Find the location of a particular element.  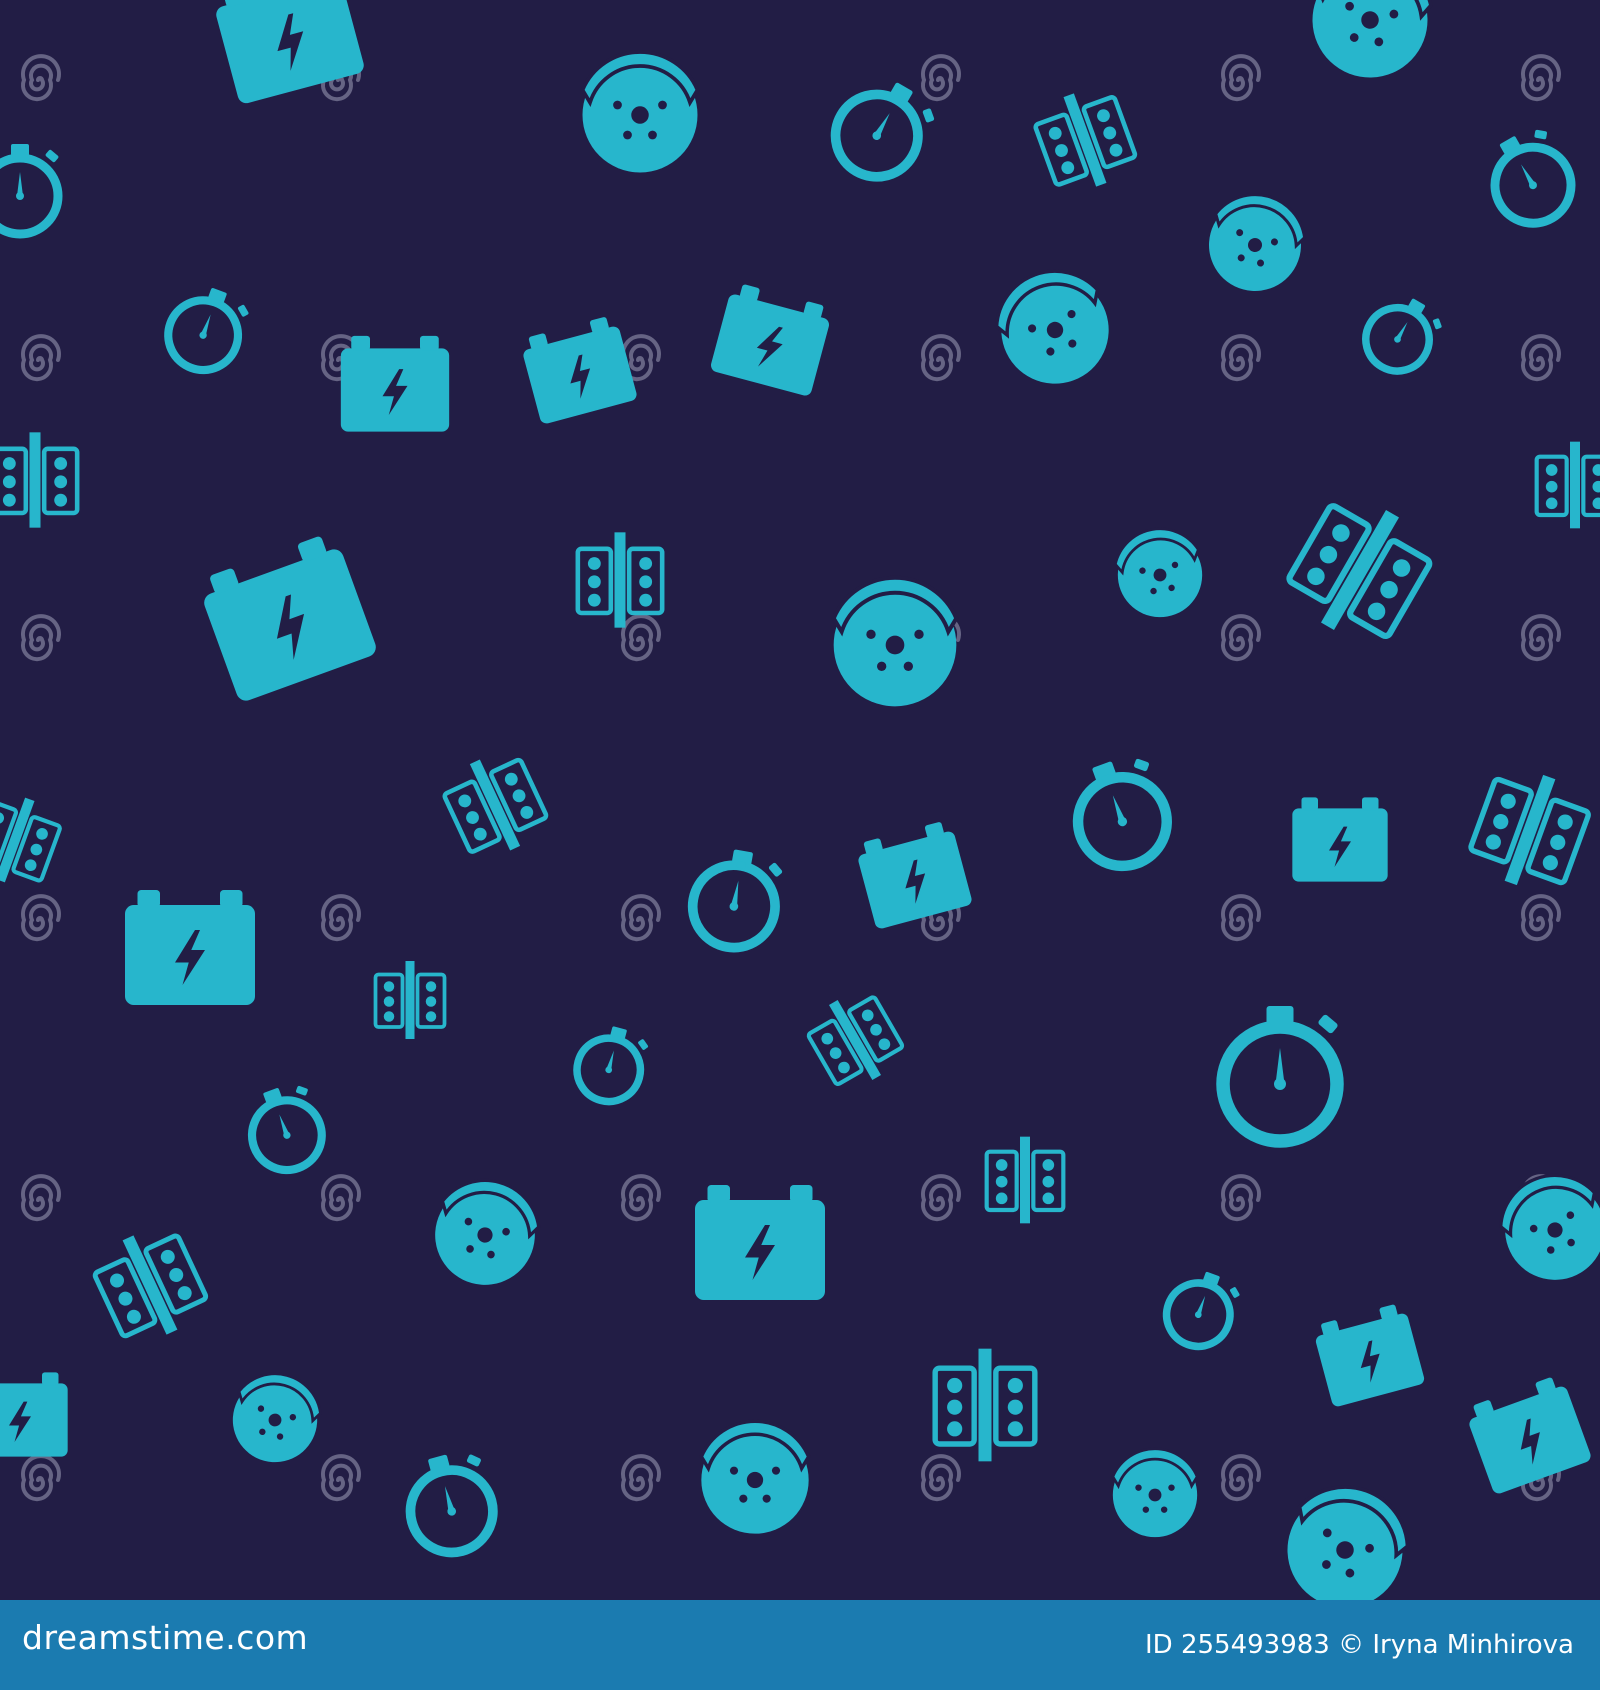

image-credit: ID 255493983 © Iryna Minhirova is located at coordinates (1359, 1645).